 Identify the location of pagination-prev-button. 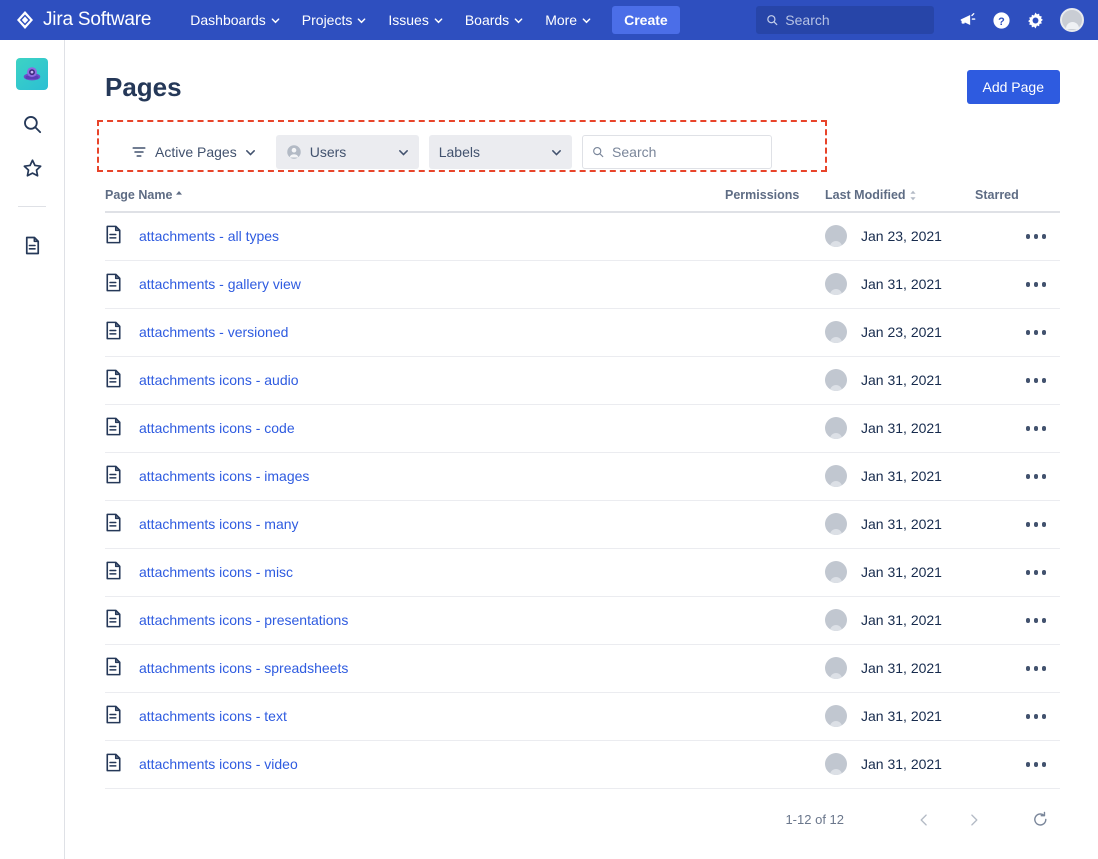
(924, 820).